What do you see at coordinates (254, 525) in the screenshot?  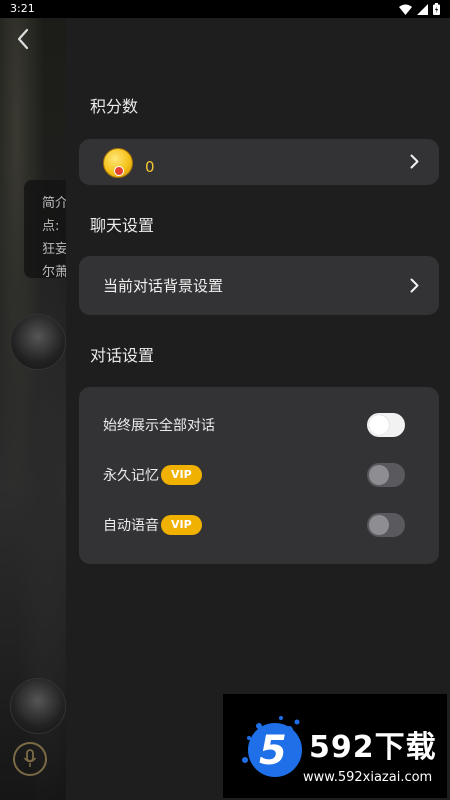 I see `setting-row-auto-voice: 自动语音 VIP` at bounding box center [254, 525].